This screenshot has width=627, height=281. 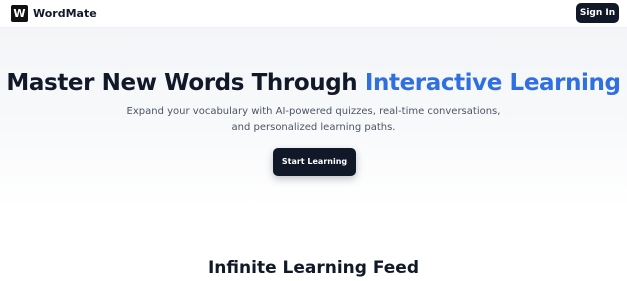 I want to click on feed-section-title: Infinite Learning Feed, so click(x=313, y=268).